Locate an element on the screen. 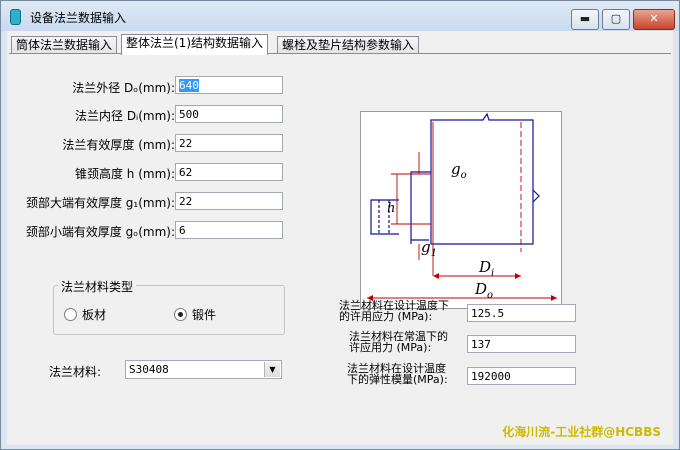  h-label: h is located at coordinates (391, 208).